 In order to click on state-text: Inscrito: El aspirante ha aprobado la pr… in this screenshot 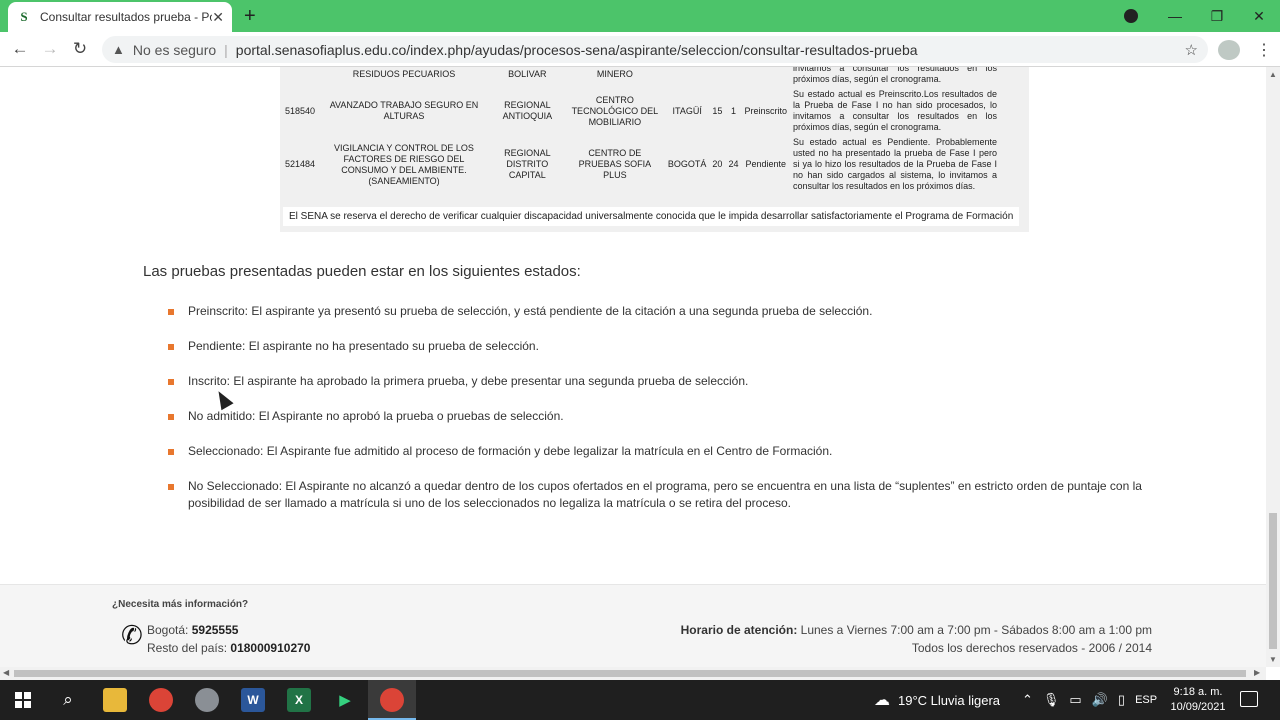, I will do `click(468, 381)`.